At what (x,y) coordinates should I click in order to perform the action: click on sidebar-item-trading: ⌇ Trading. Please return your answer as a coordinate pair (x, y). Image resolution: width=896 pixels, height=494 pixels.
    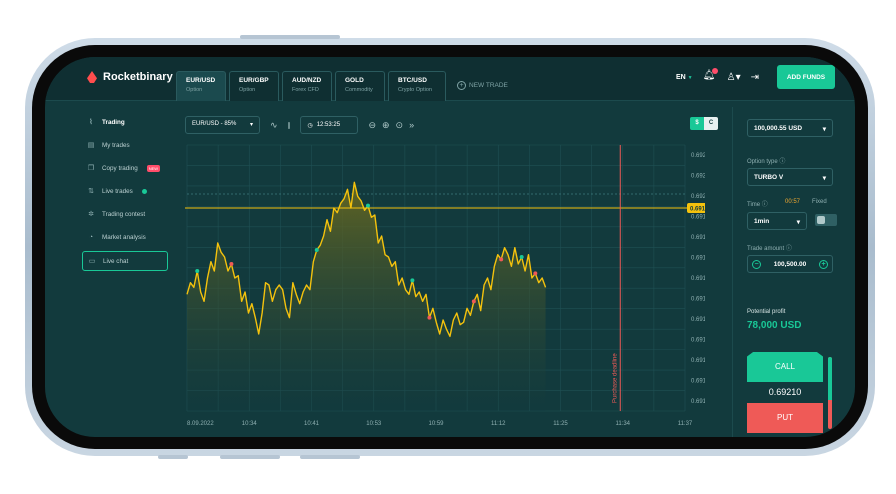
    Looking at the image, I should click on (127, 122).